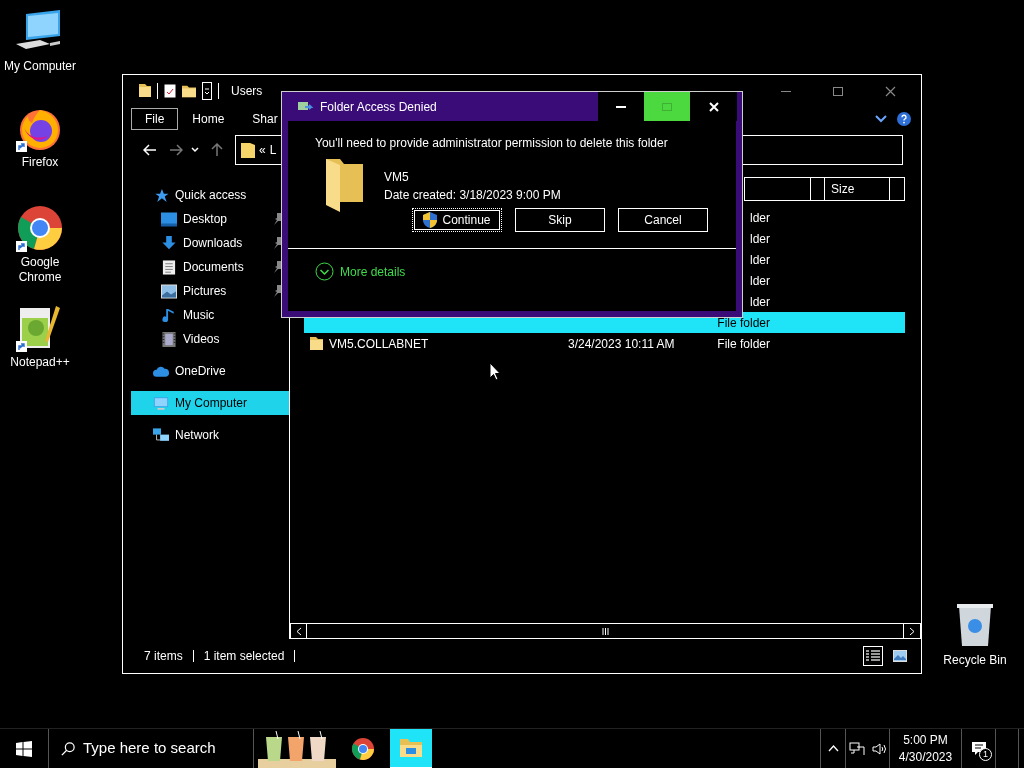  Describe the element at coordinates (40, 270) in the screenshot. I see `desktop-icon-label: Google Chrome` at that location.